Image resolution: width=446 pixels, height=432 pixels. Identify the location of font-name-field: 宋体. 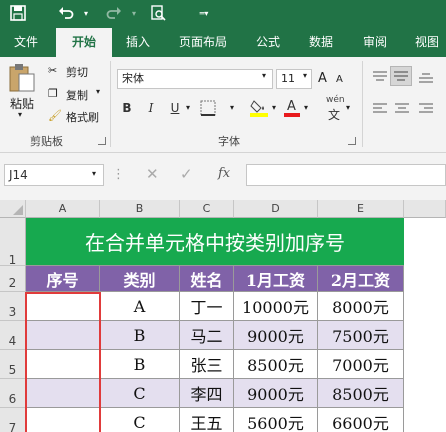
(195, 79).